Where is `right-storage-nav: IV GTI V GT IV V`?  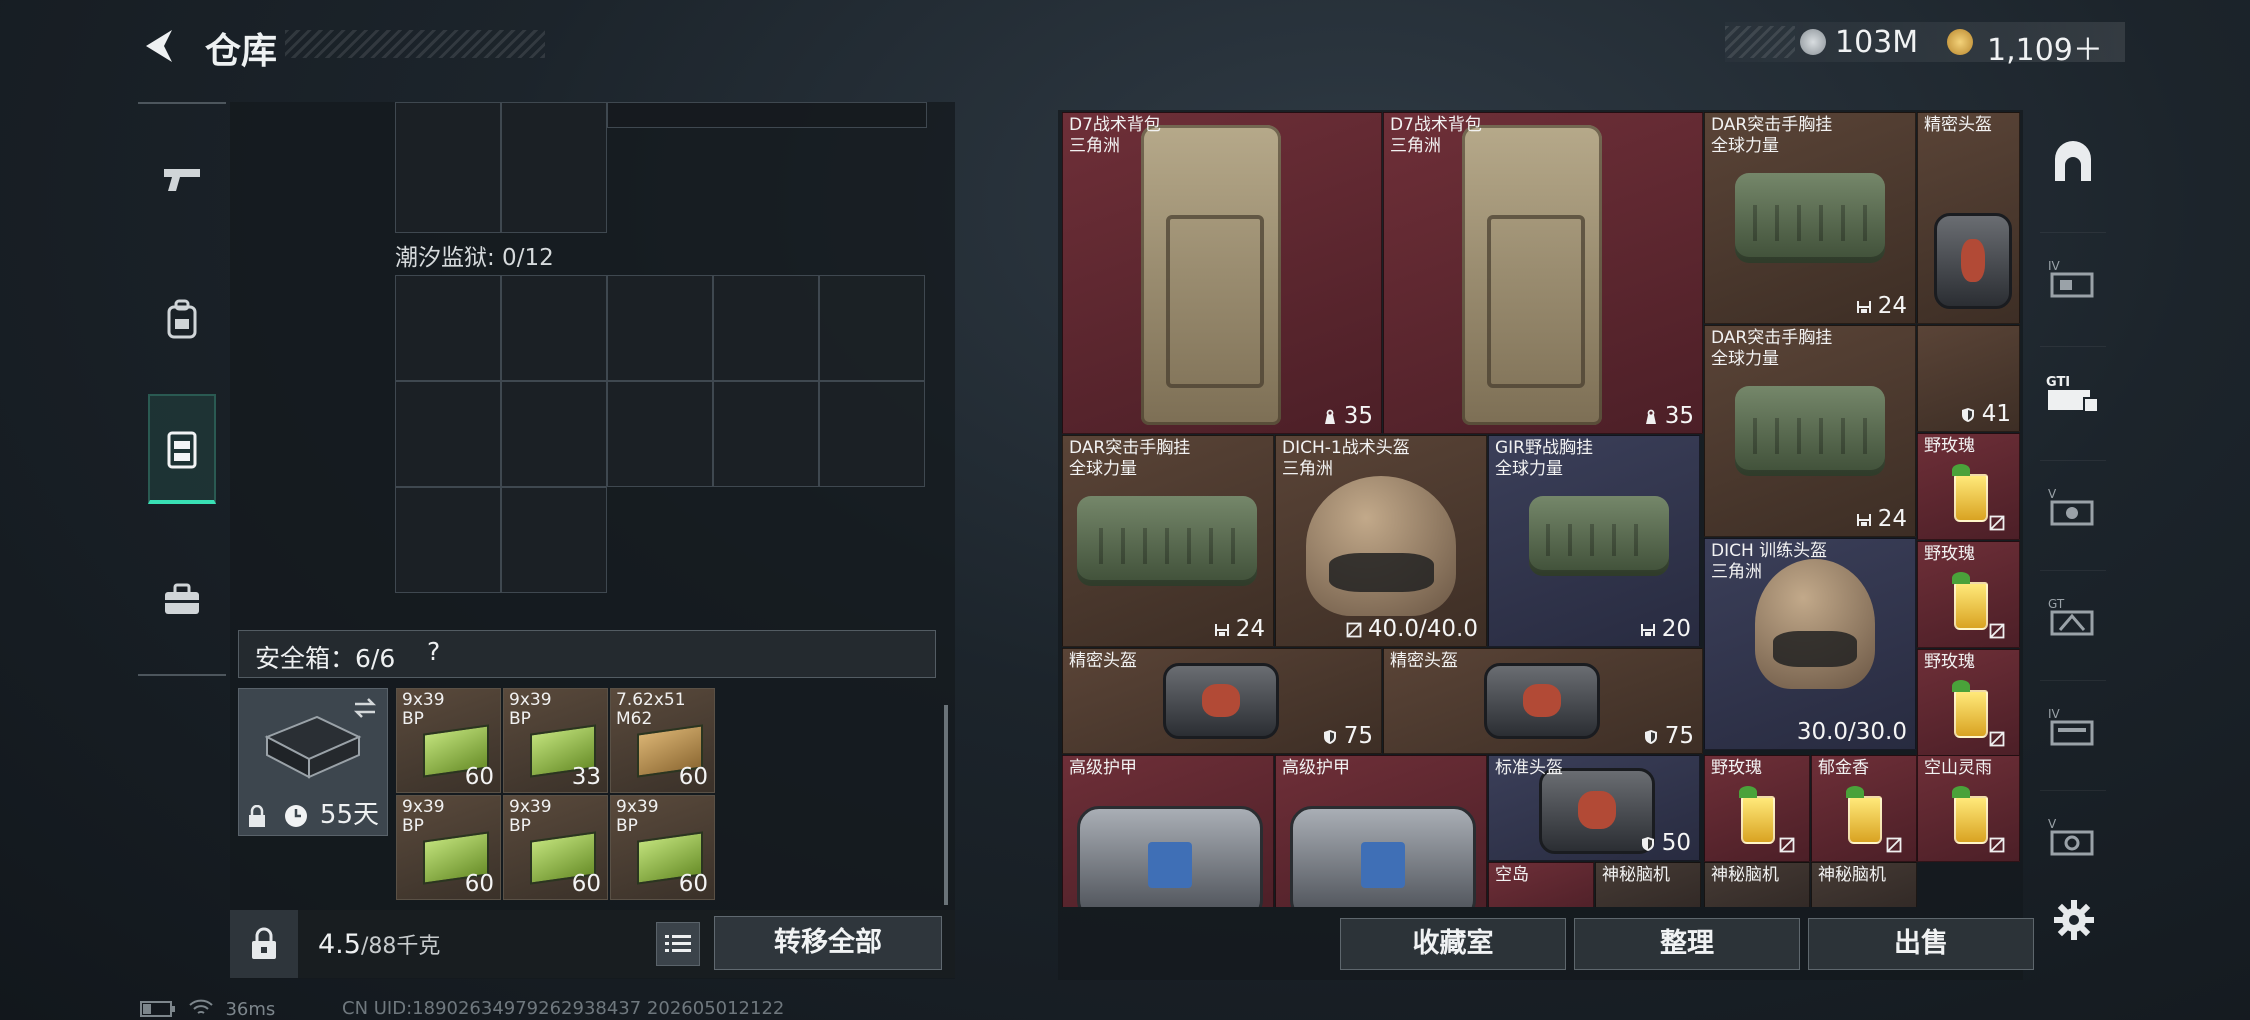 right-storage-nav: IV GTI V GT IV V is located at coordinates (2073, 500).